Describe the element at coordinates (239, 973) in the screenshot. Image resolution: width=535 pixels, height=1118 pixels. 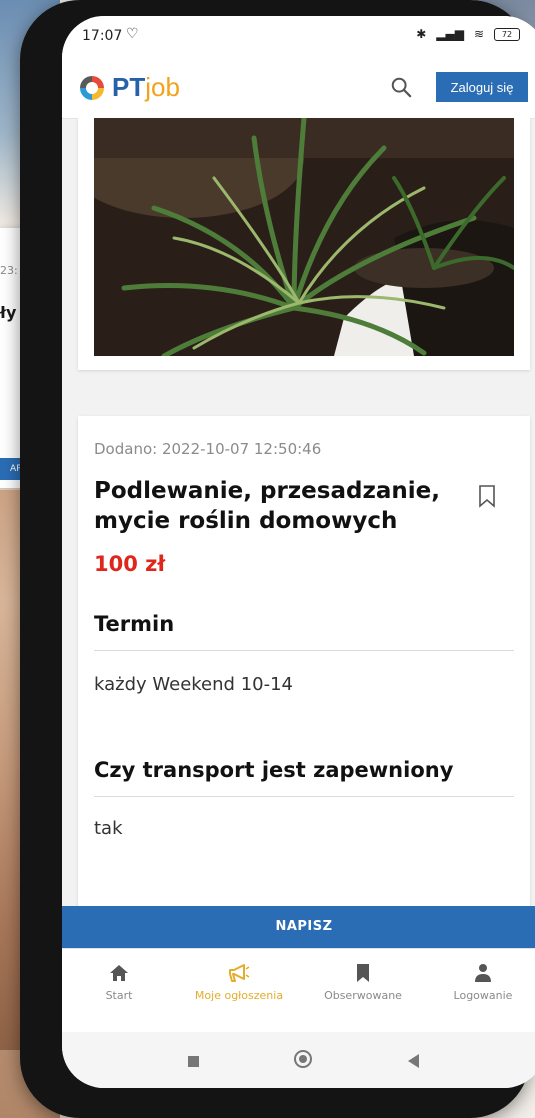
I see `megaphone-icon` at that location.